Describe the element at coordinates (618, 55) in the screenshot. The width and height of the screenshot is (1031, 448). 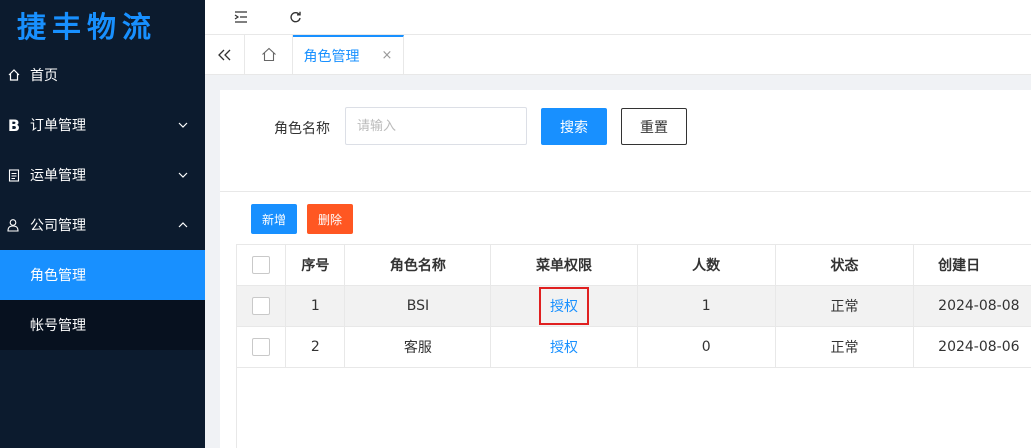
I see `tabs-bar: 角色管理 ×` at that location.